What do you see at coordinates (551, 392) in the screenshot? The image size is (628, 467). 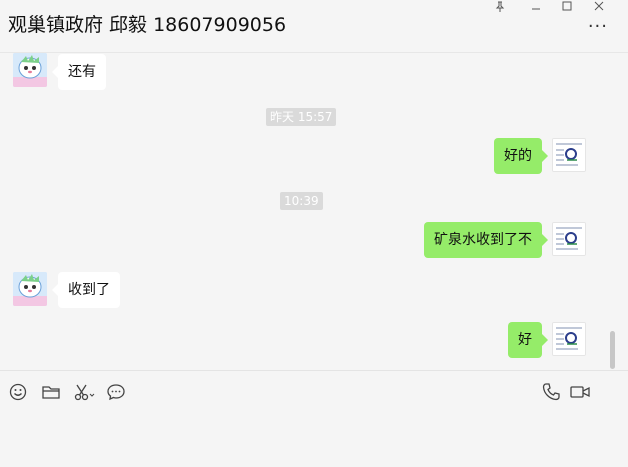 I see `phone-icon` at bounding box center [551, 392].